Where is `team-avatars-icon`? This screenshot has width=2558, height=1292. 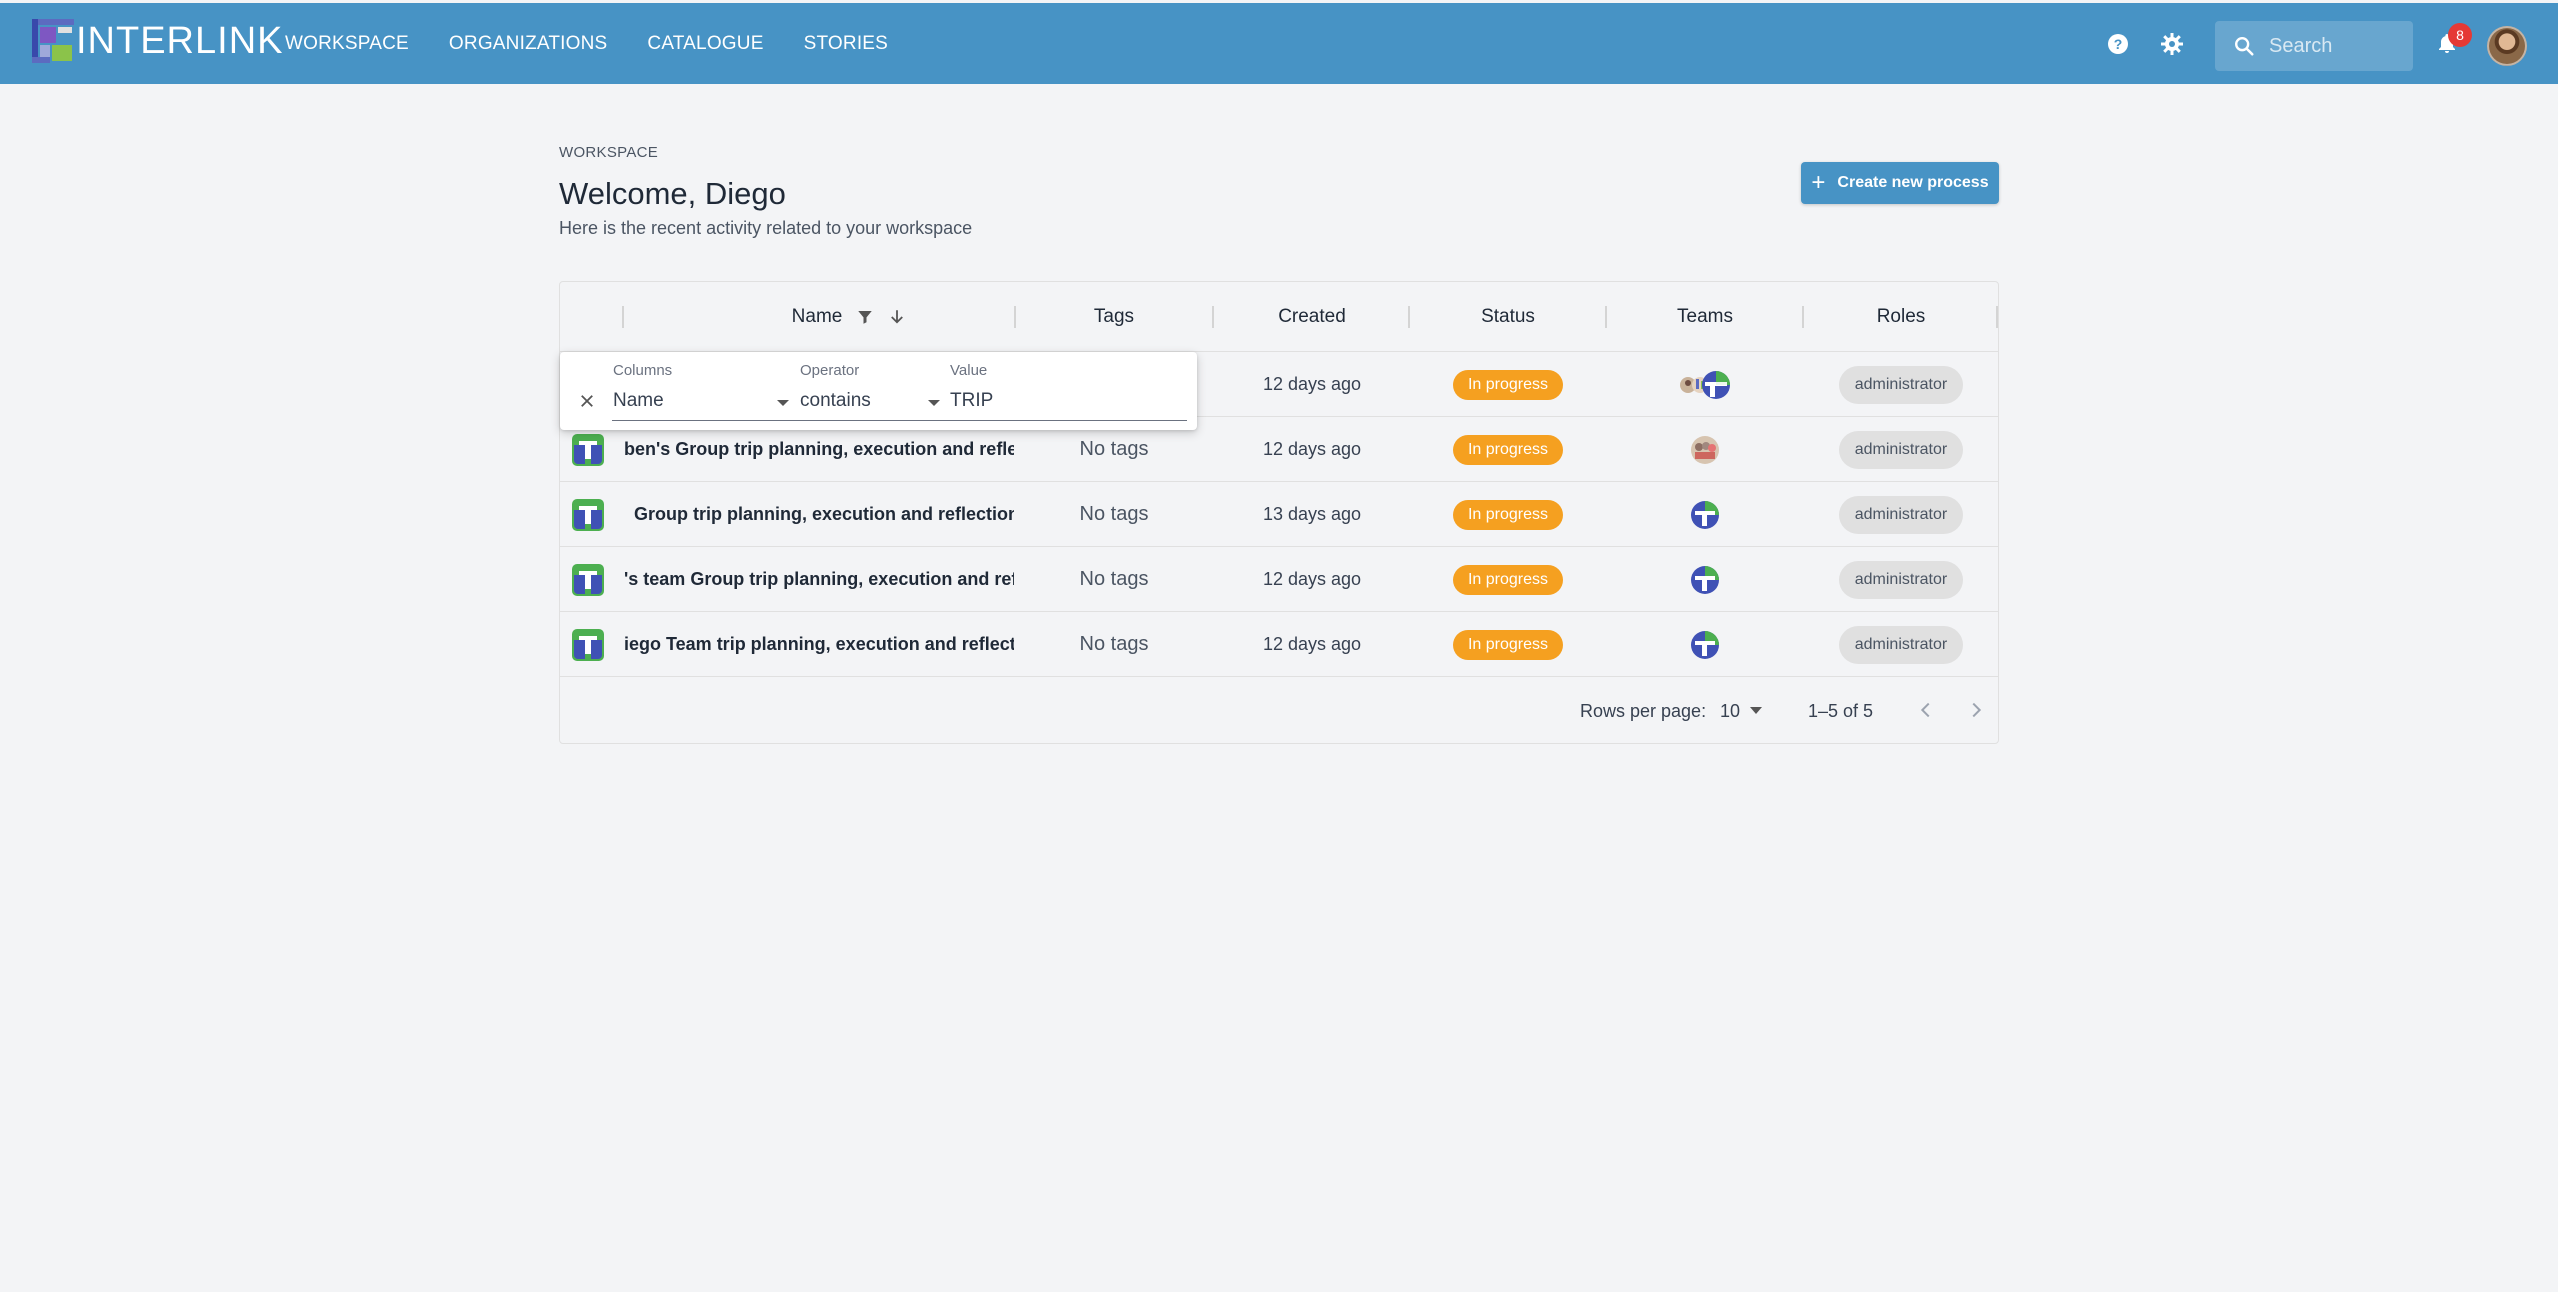
team-avatars-icon is located at coordinates (1705, 385).